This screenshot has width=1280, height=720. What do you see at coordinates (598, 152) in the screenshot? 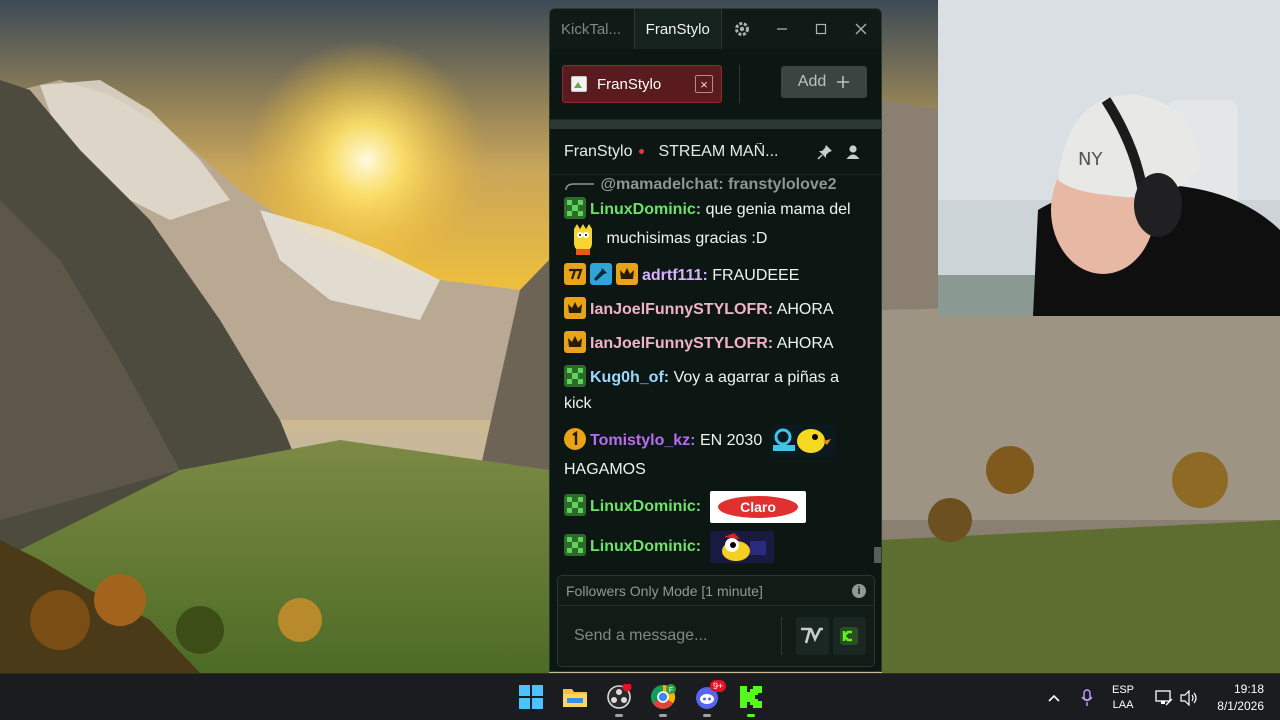
I see `stream-channel-name: FranStylo` at bounding box center [598, 152].